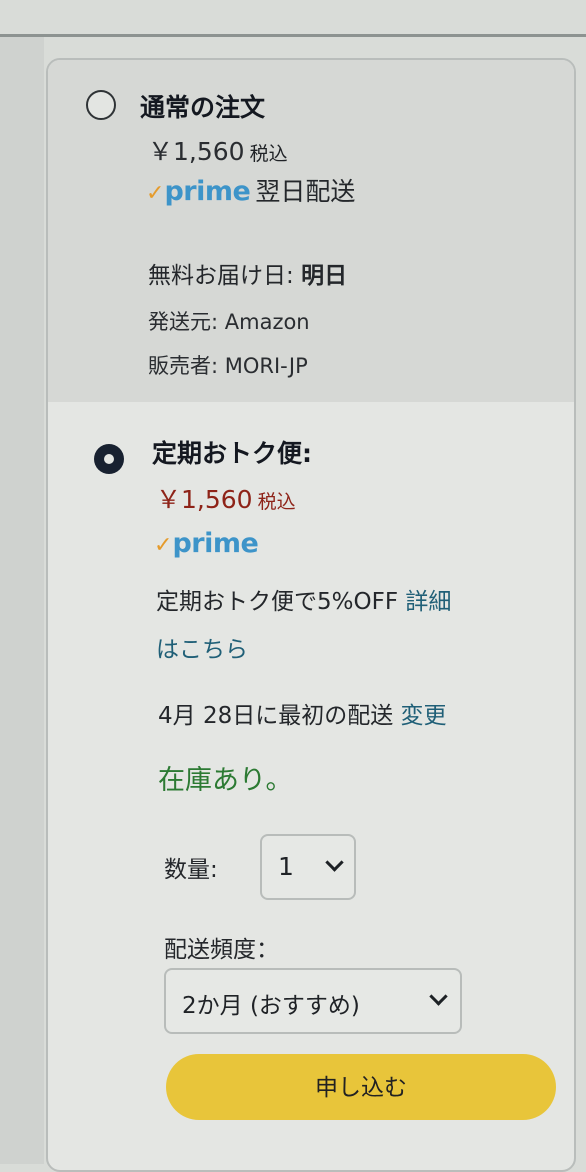 This screenshot has width=586, height=1172. Describe the element at coordinates (308, 867) in the screenshot. I see `quantity-select: 1` at that location.